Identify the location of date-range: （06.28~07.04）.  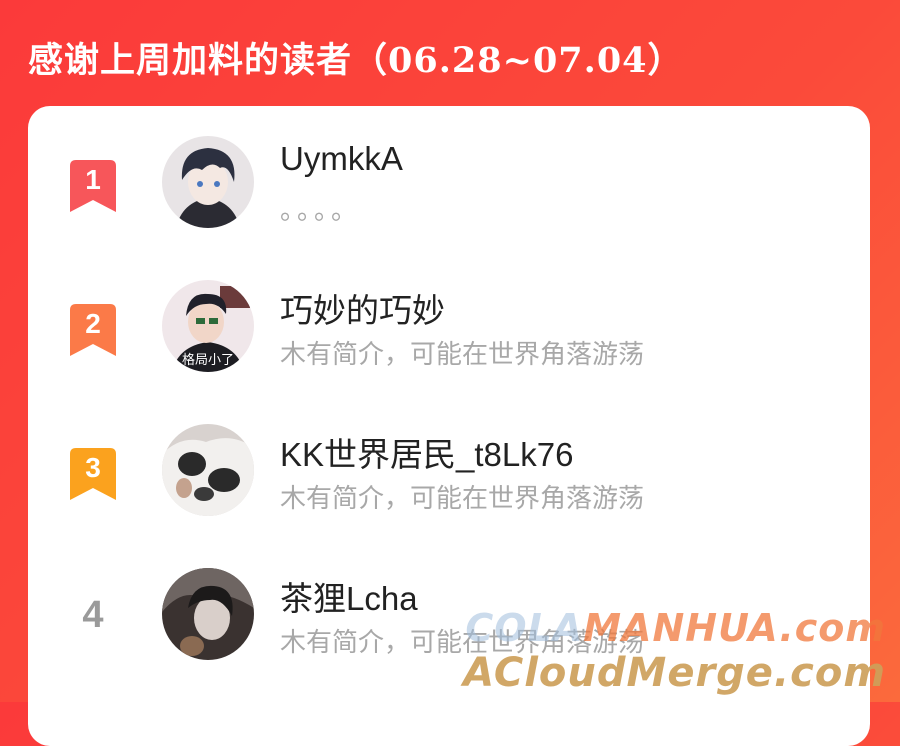
(518, 60).